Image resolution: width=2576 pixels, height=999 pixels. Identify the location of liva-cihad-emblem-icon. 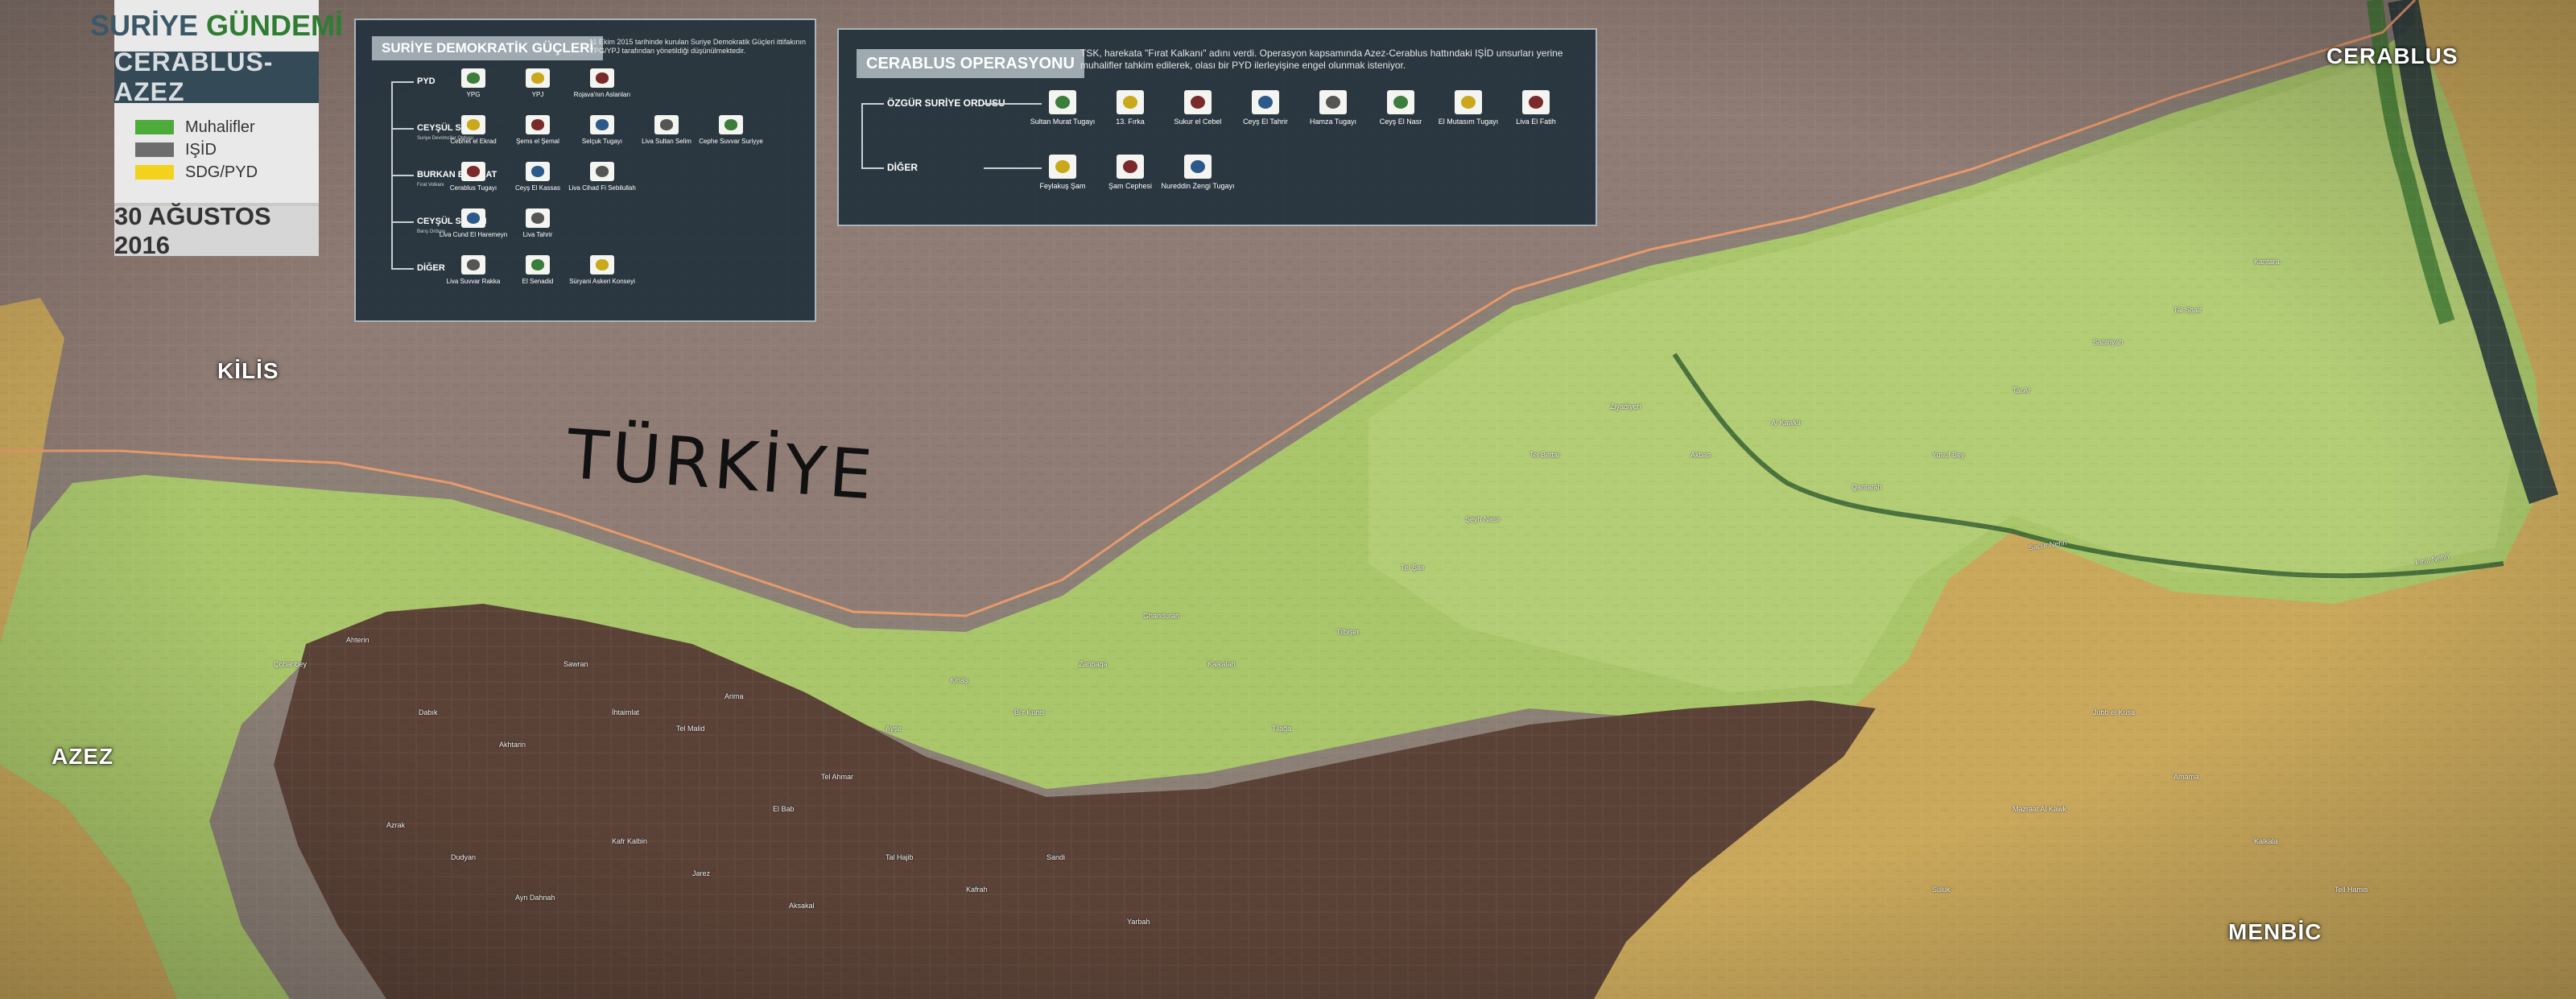
(602, 171).